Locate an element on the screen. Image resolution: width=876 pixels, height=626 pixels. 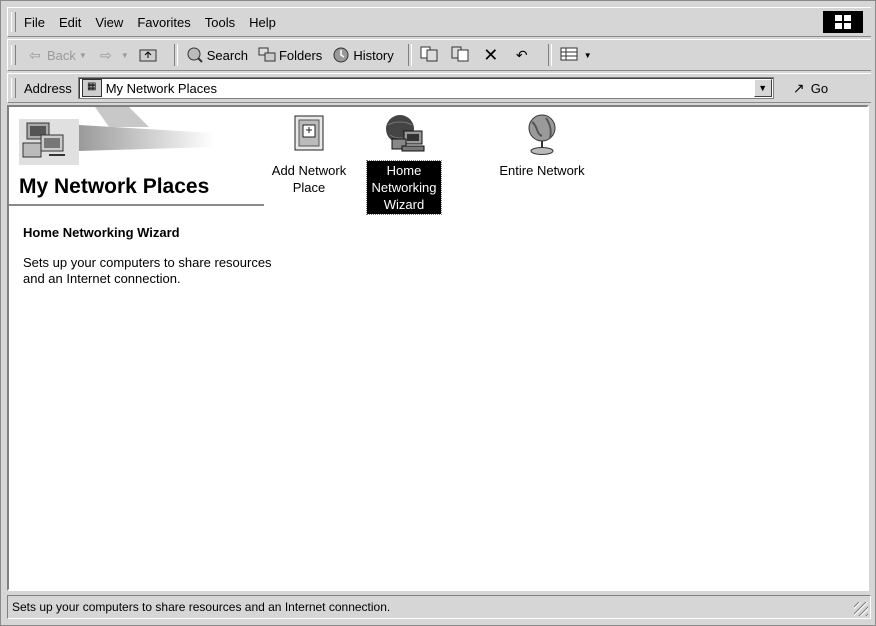
move-to-icon is located at coordinates (429, 55).